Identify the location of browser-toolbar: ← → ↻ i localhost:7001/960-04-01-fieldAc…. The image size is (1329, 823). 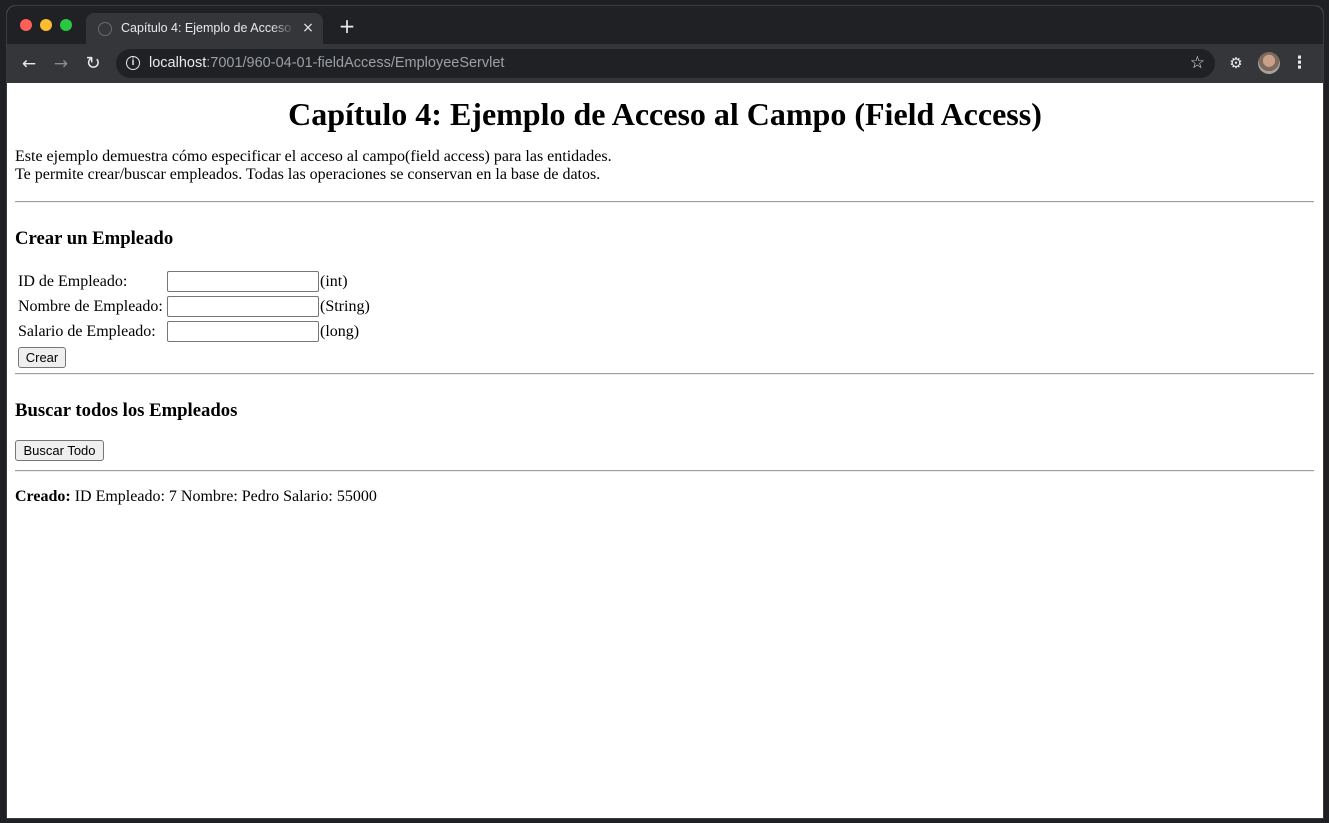
(665, 63).